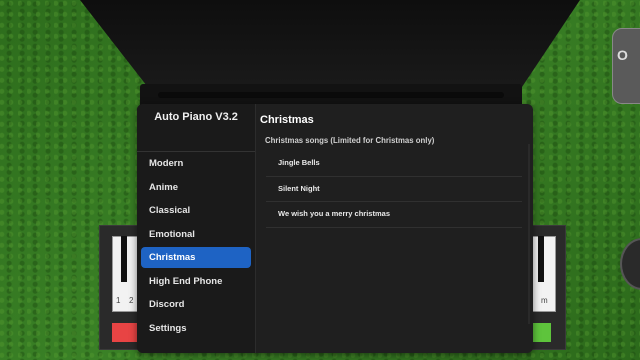 The height and width of the screenshot is (360, 640). Describe the element at coordinates (246, 117) in the screenshot. I see `title-glyphs-right: ⠀⠀` at that location.